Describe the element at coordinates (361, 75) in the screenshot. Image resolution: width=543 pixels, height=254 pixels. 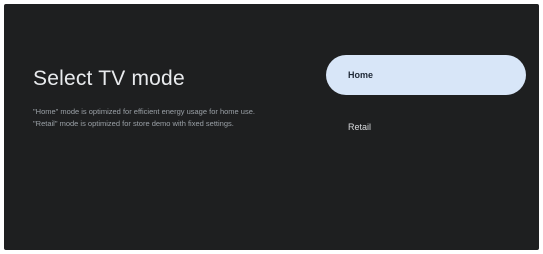
I see `home-mode-label: Home` at that location.